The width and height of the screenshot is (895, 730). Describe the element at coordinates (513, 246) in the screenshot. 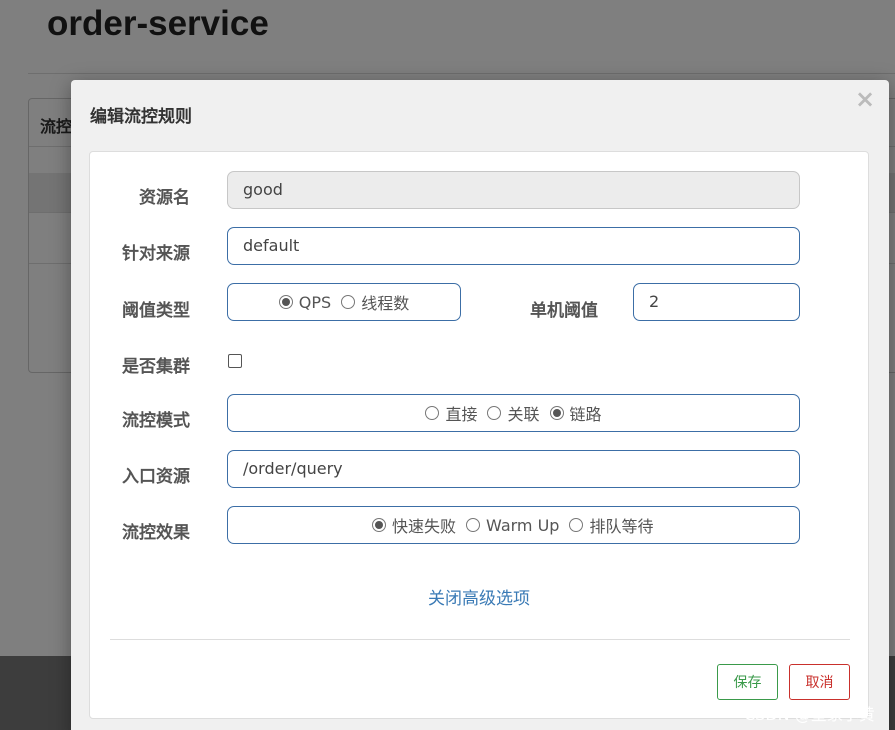

I see `limit-app-input: default` at that location.